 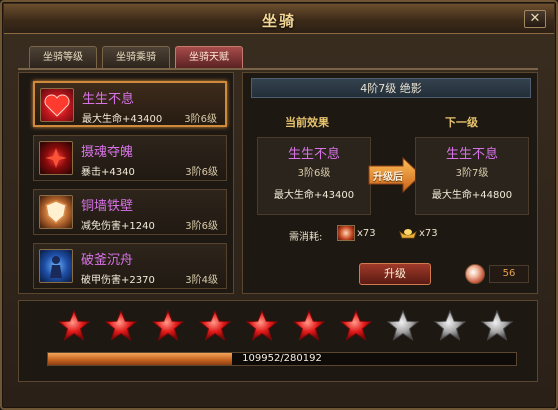 What do you see at coordinates (391, 88) in the screenshot?
I see `stage-header: 4阶7级 绝影` at bounding box center [391, 88].